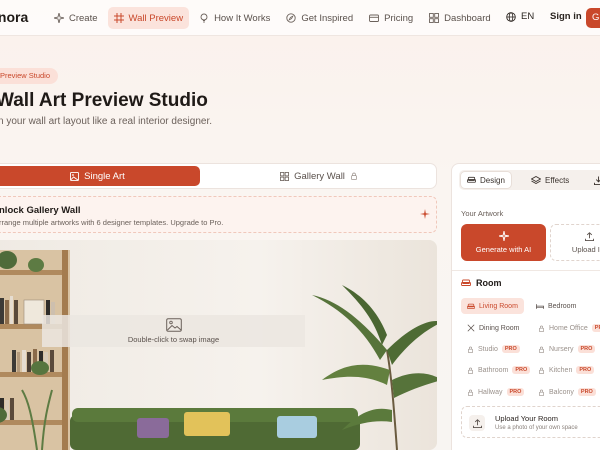 Image resolution: width=600 pixels, height=450 pixels. Describe the element at coordinates (536, 428) in the screenshot. I see `upload-room-subtitle: Use a photo of your own space` at that location.